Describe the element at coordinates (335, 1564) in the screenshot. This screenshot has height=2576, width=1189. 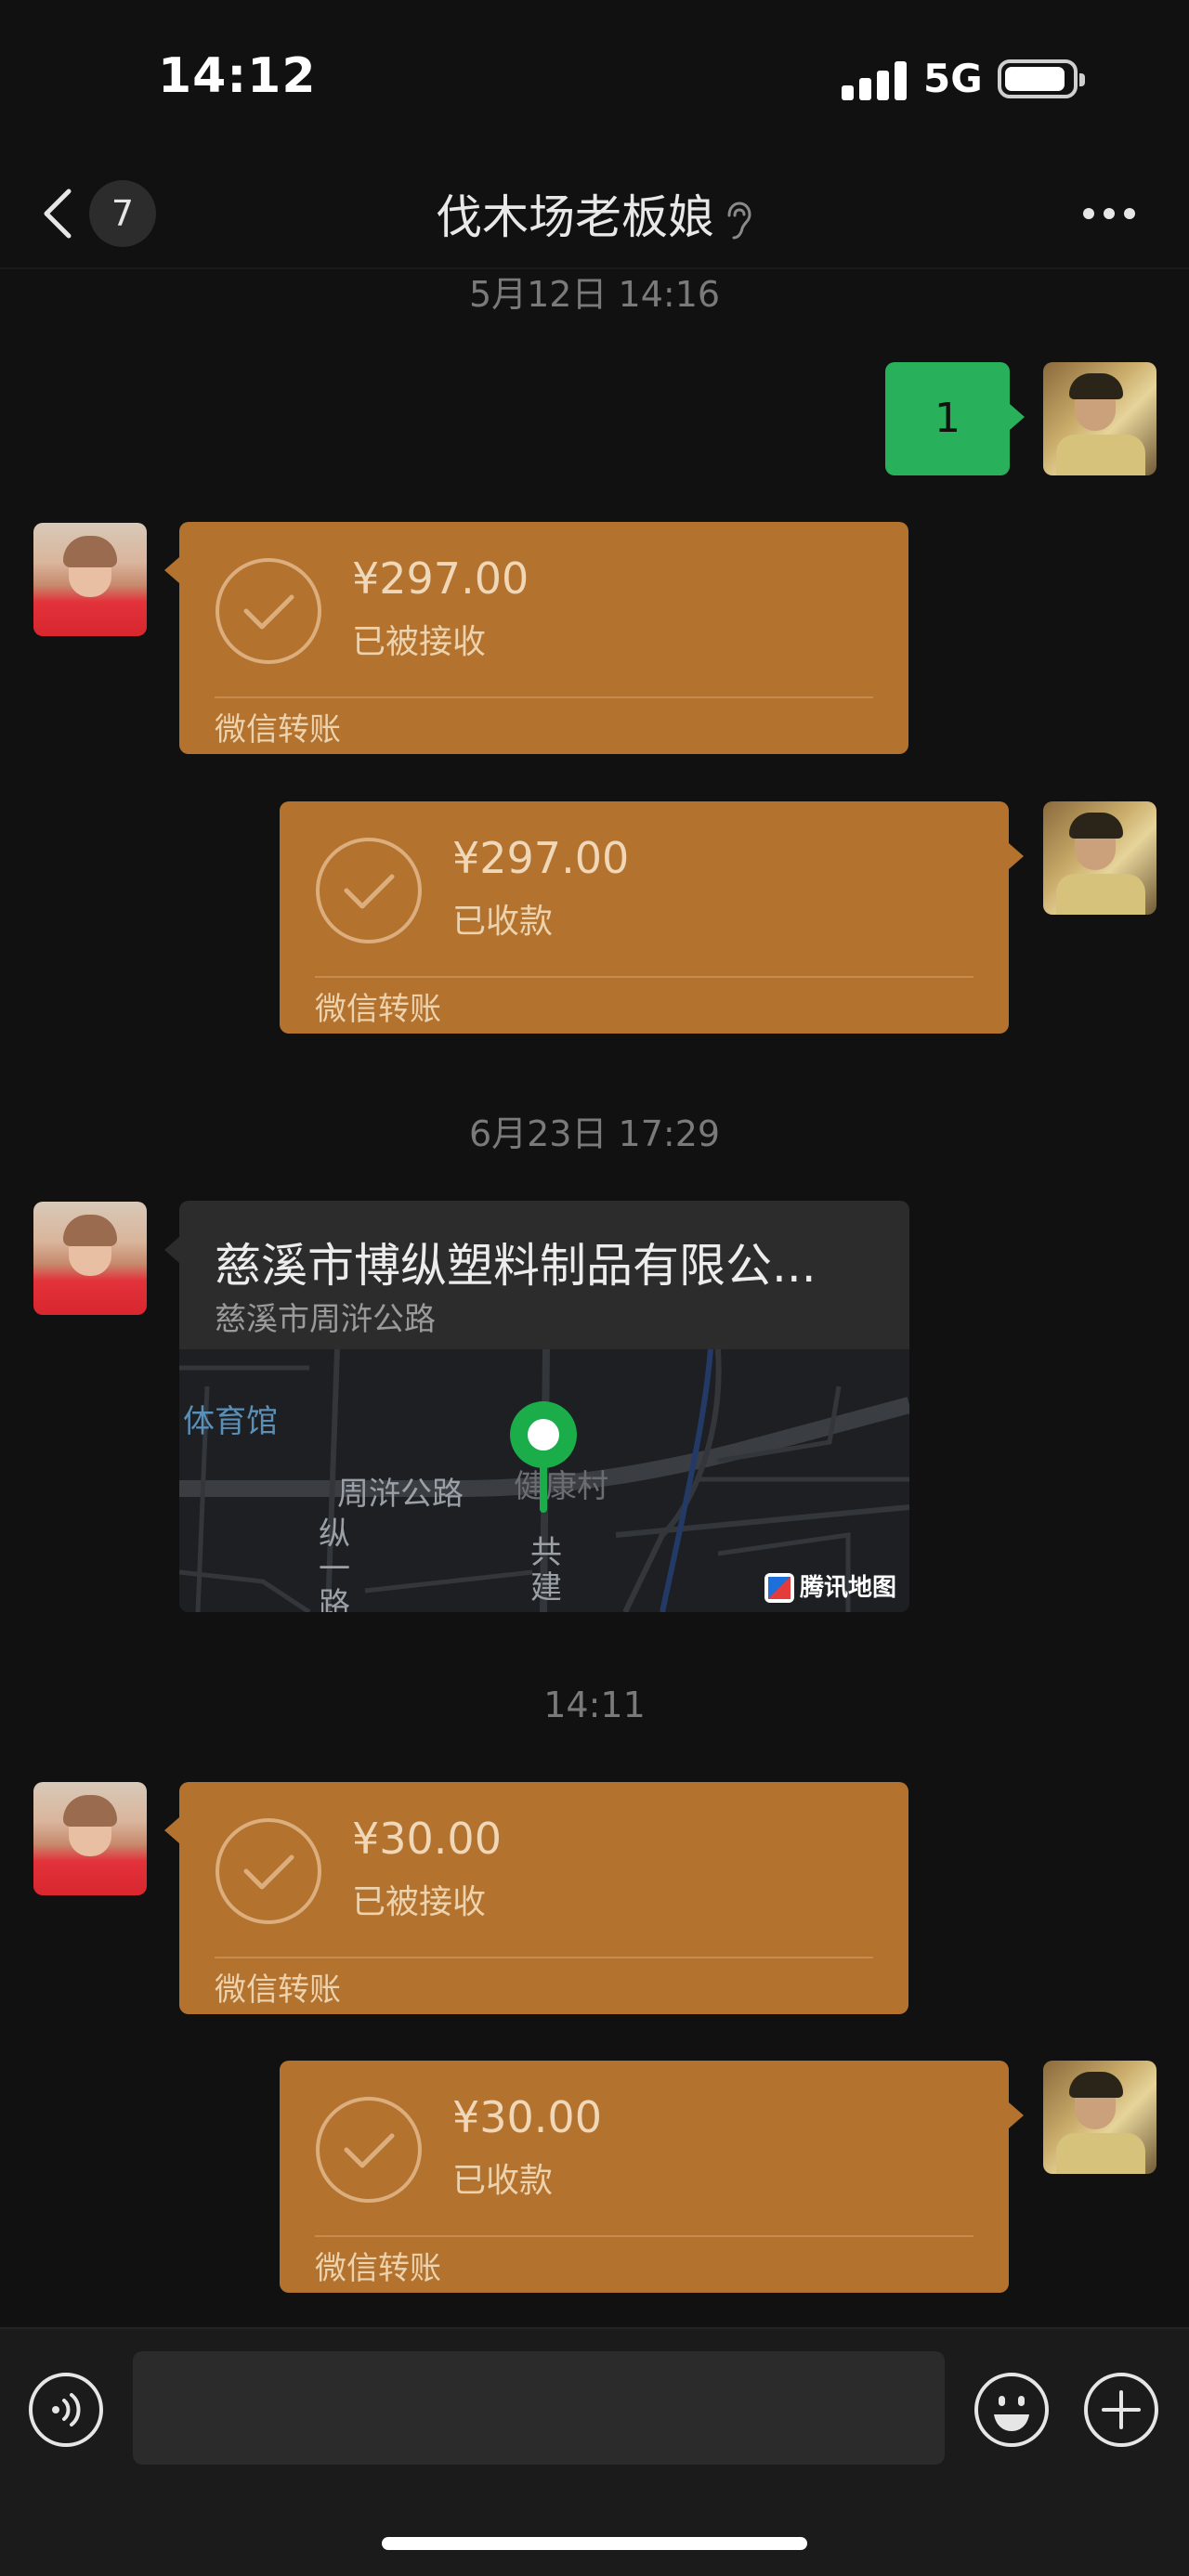
I see `map-label-road: 纵一路` at that location.